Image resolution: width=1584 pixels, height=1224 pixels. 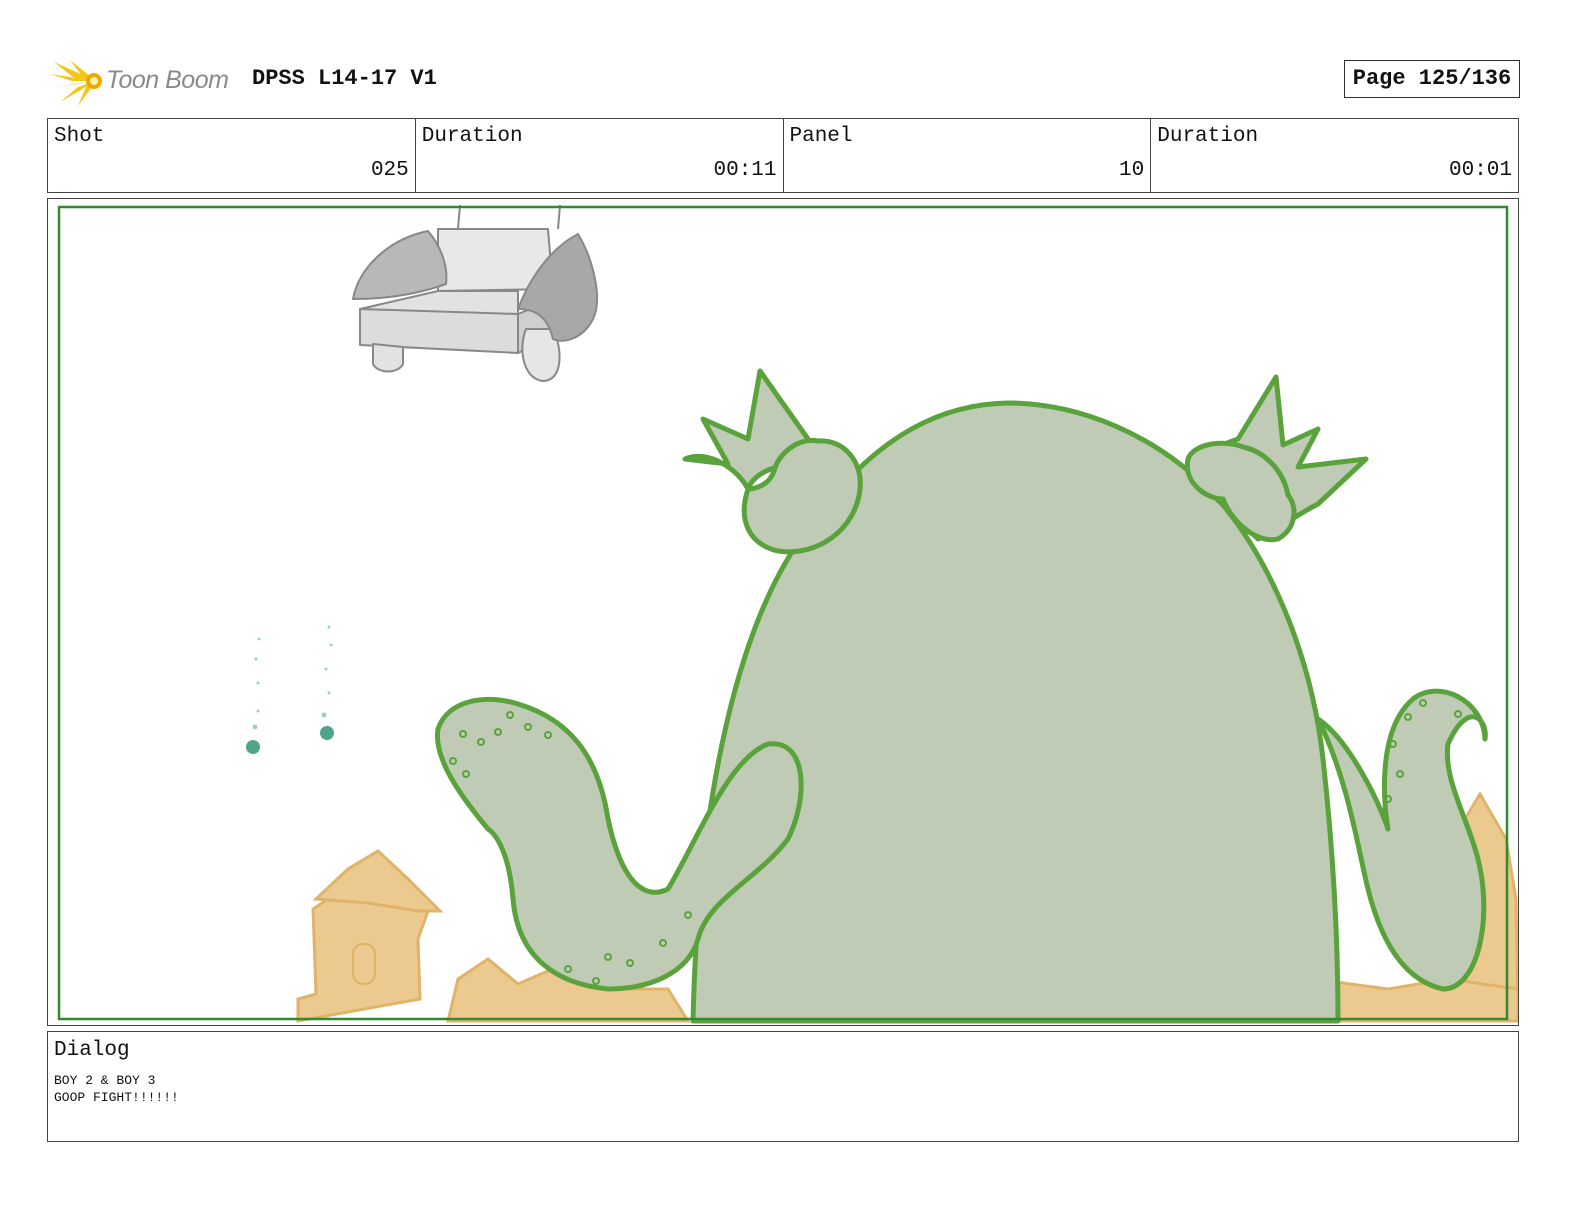 I want to click on dialog-line: BOY 2 & BOY 3, so click(x=105, y=1080).